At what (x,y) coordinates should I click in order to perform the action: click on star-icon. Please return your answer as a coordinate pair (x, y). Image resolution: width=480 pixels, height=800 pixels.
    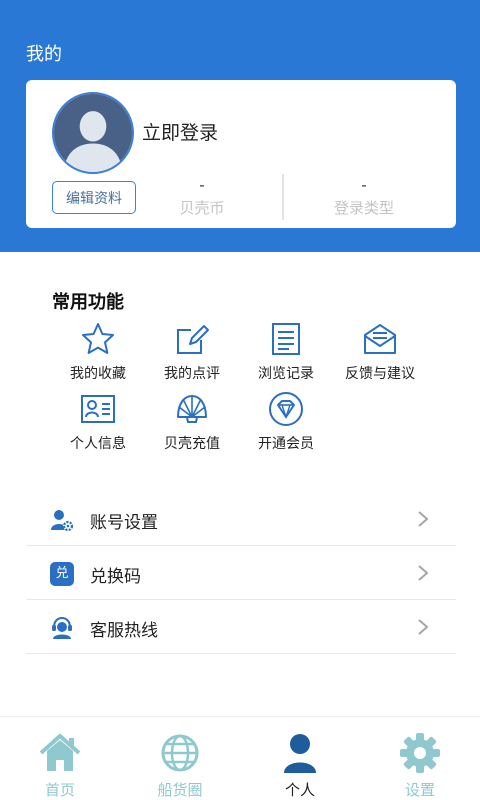
    Looking at the image, I should click on (98, 338).